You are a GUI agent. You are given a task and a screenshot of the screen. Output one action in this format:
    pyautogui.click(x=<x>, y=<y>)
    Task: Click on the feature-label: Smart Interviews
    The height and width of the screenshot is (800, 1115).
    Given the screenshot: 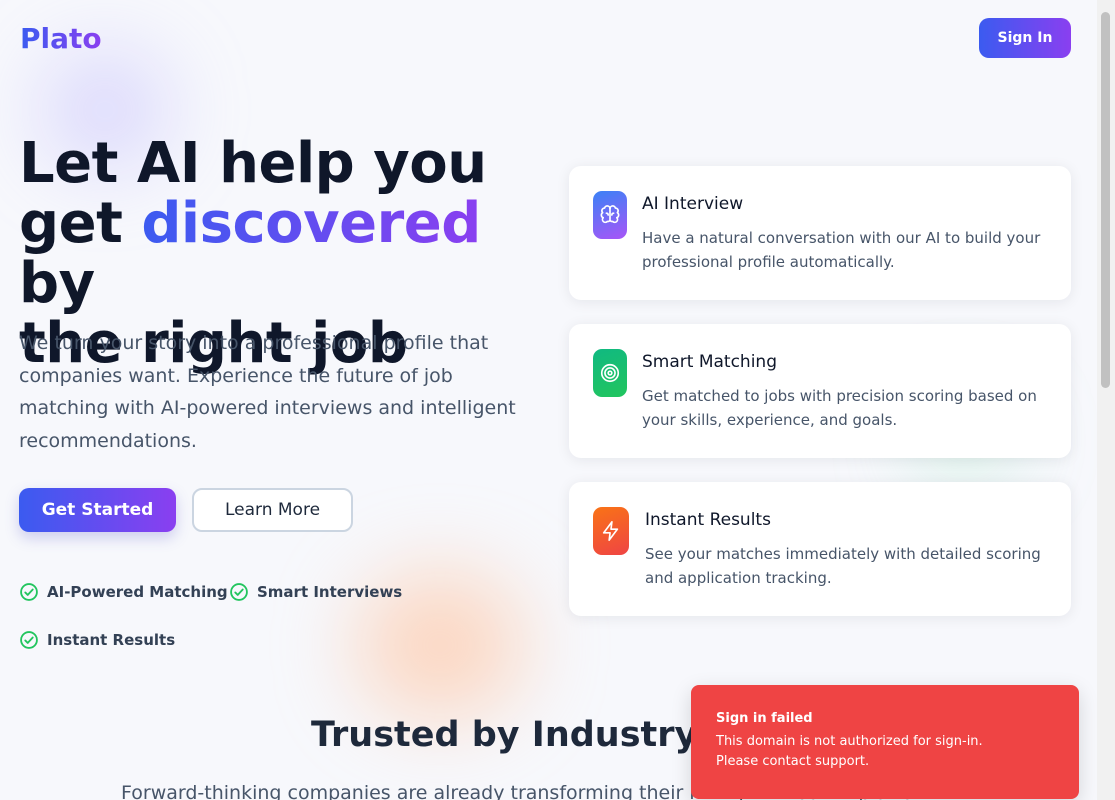 What is the action you would take?
    pyautogui.click(x=330, y=592)
    